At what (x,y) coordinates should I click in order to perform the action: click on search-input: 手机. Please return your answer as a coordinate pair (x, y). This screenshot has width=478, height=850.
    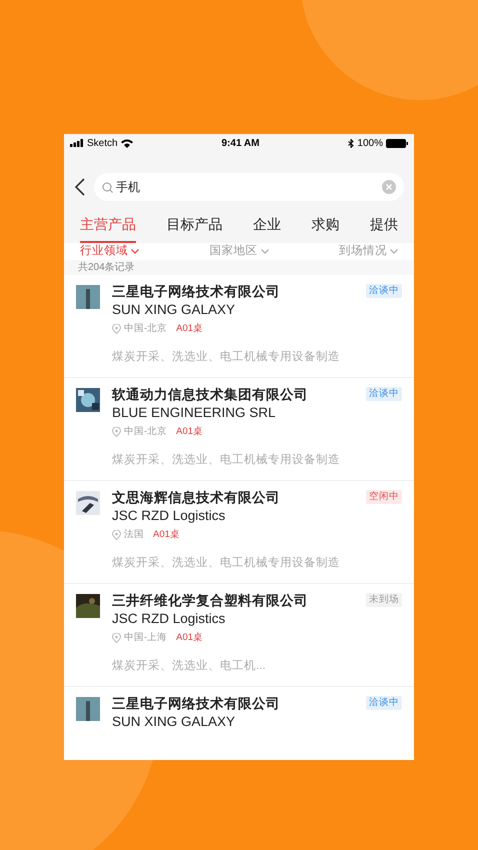
    Looking at the image, I should click on (247, 187).